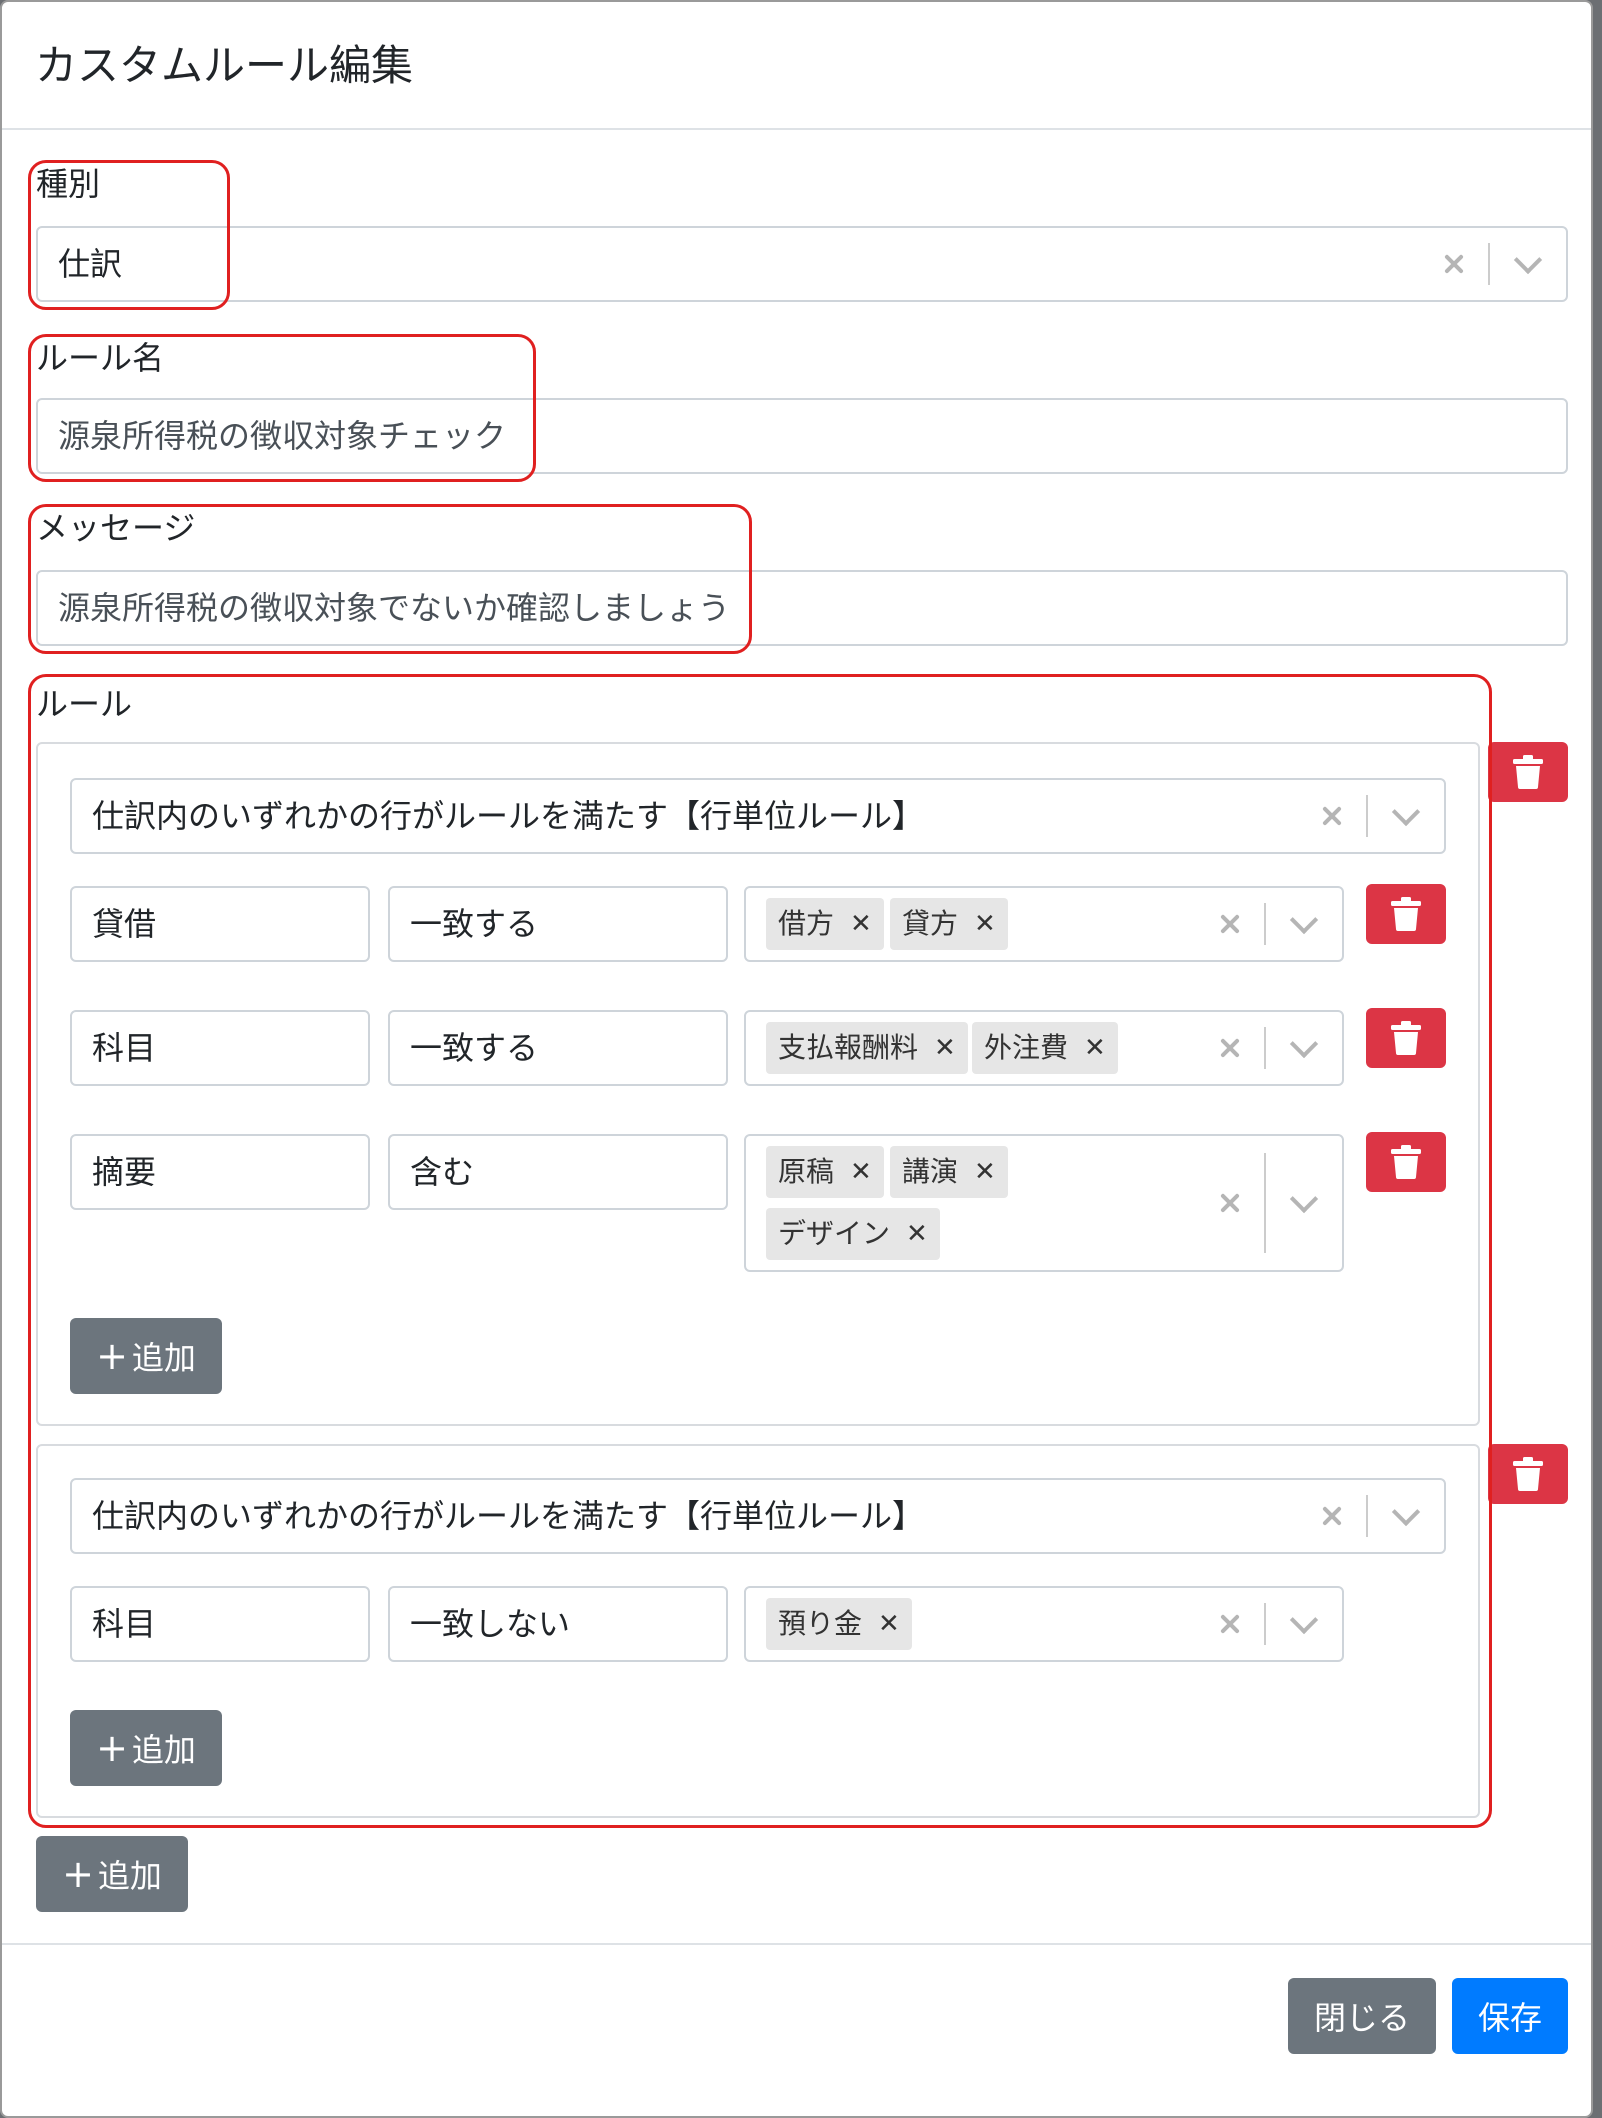 Image resolution: width=1602 pixels, height=2118 pixels. I want to click on condition-values-select: 支払報酬料 ✕ 外注費 ✕, so click(1044, 1048).